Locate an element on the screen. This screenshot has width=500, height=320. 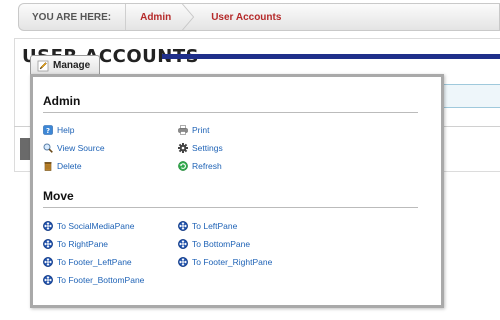
trash-icon is located at coordinates (48, 166).